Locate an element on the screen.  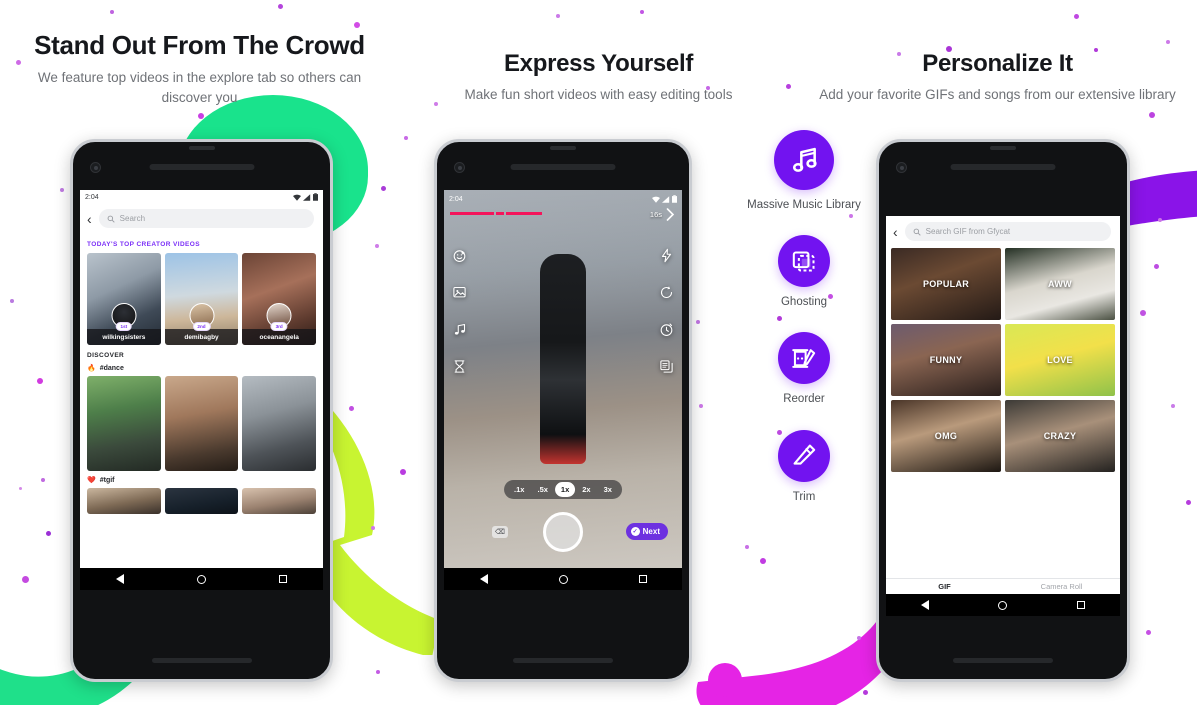
search-icon is located at coordinates (111, 219).